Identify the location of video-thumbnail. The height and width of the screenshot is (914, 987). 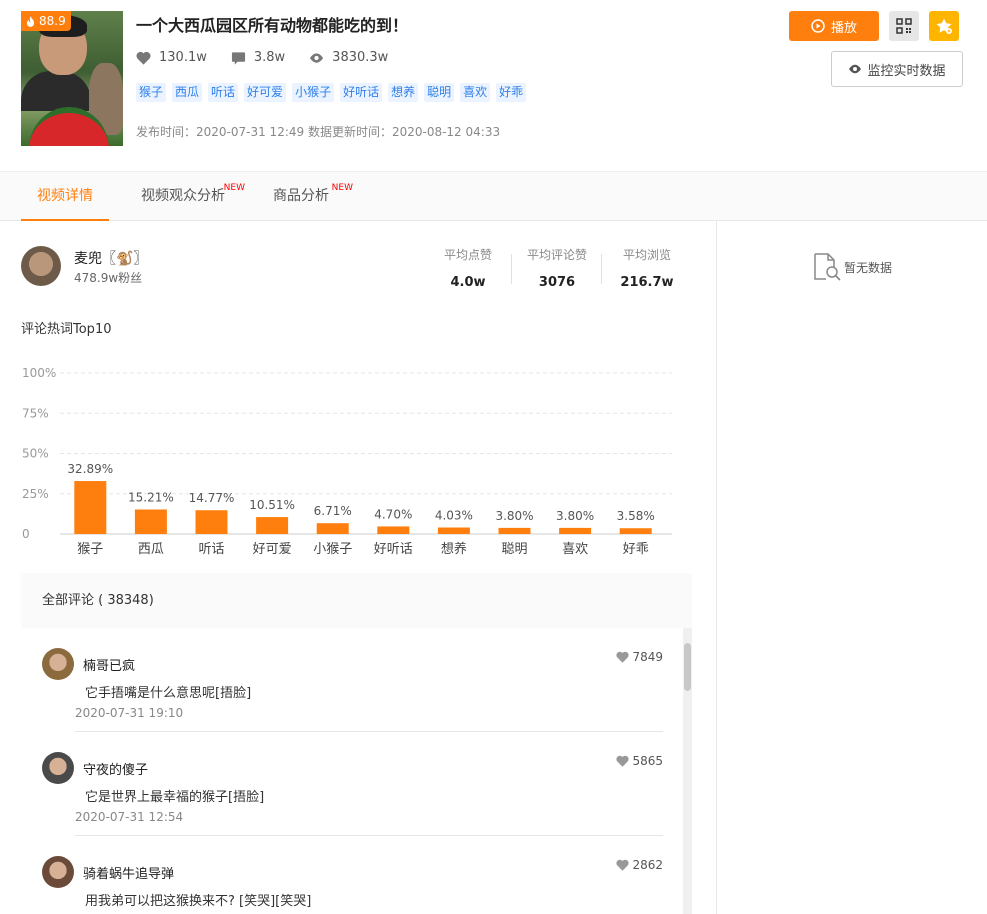
(72, 78).